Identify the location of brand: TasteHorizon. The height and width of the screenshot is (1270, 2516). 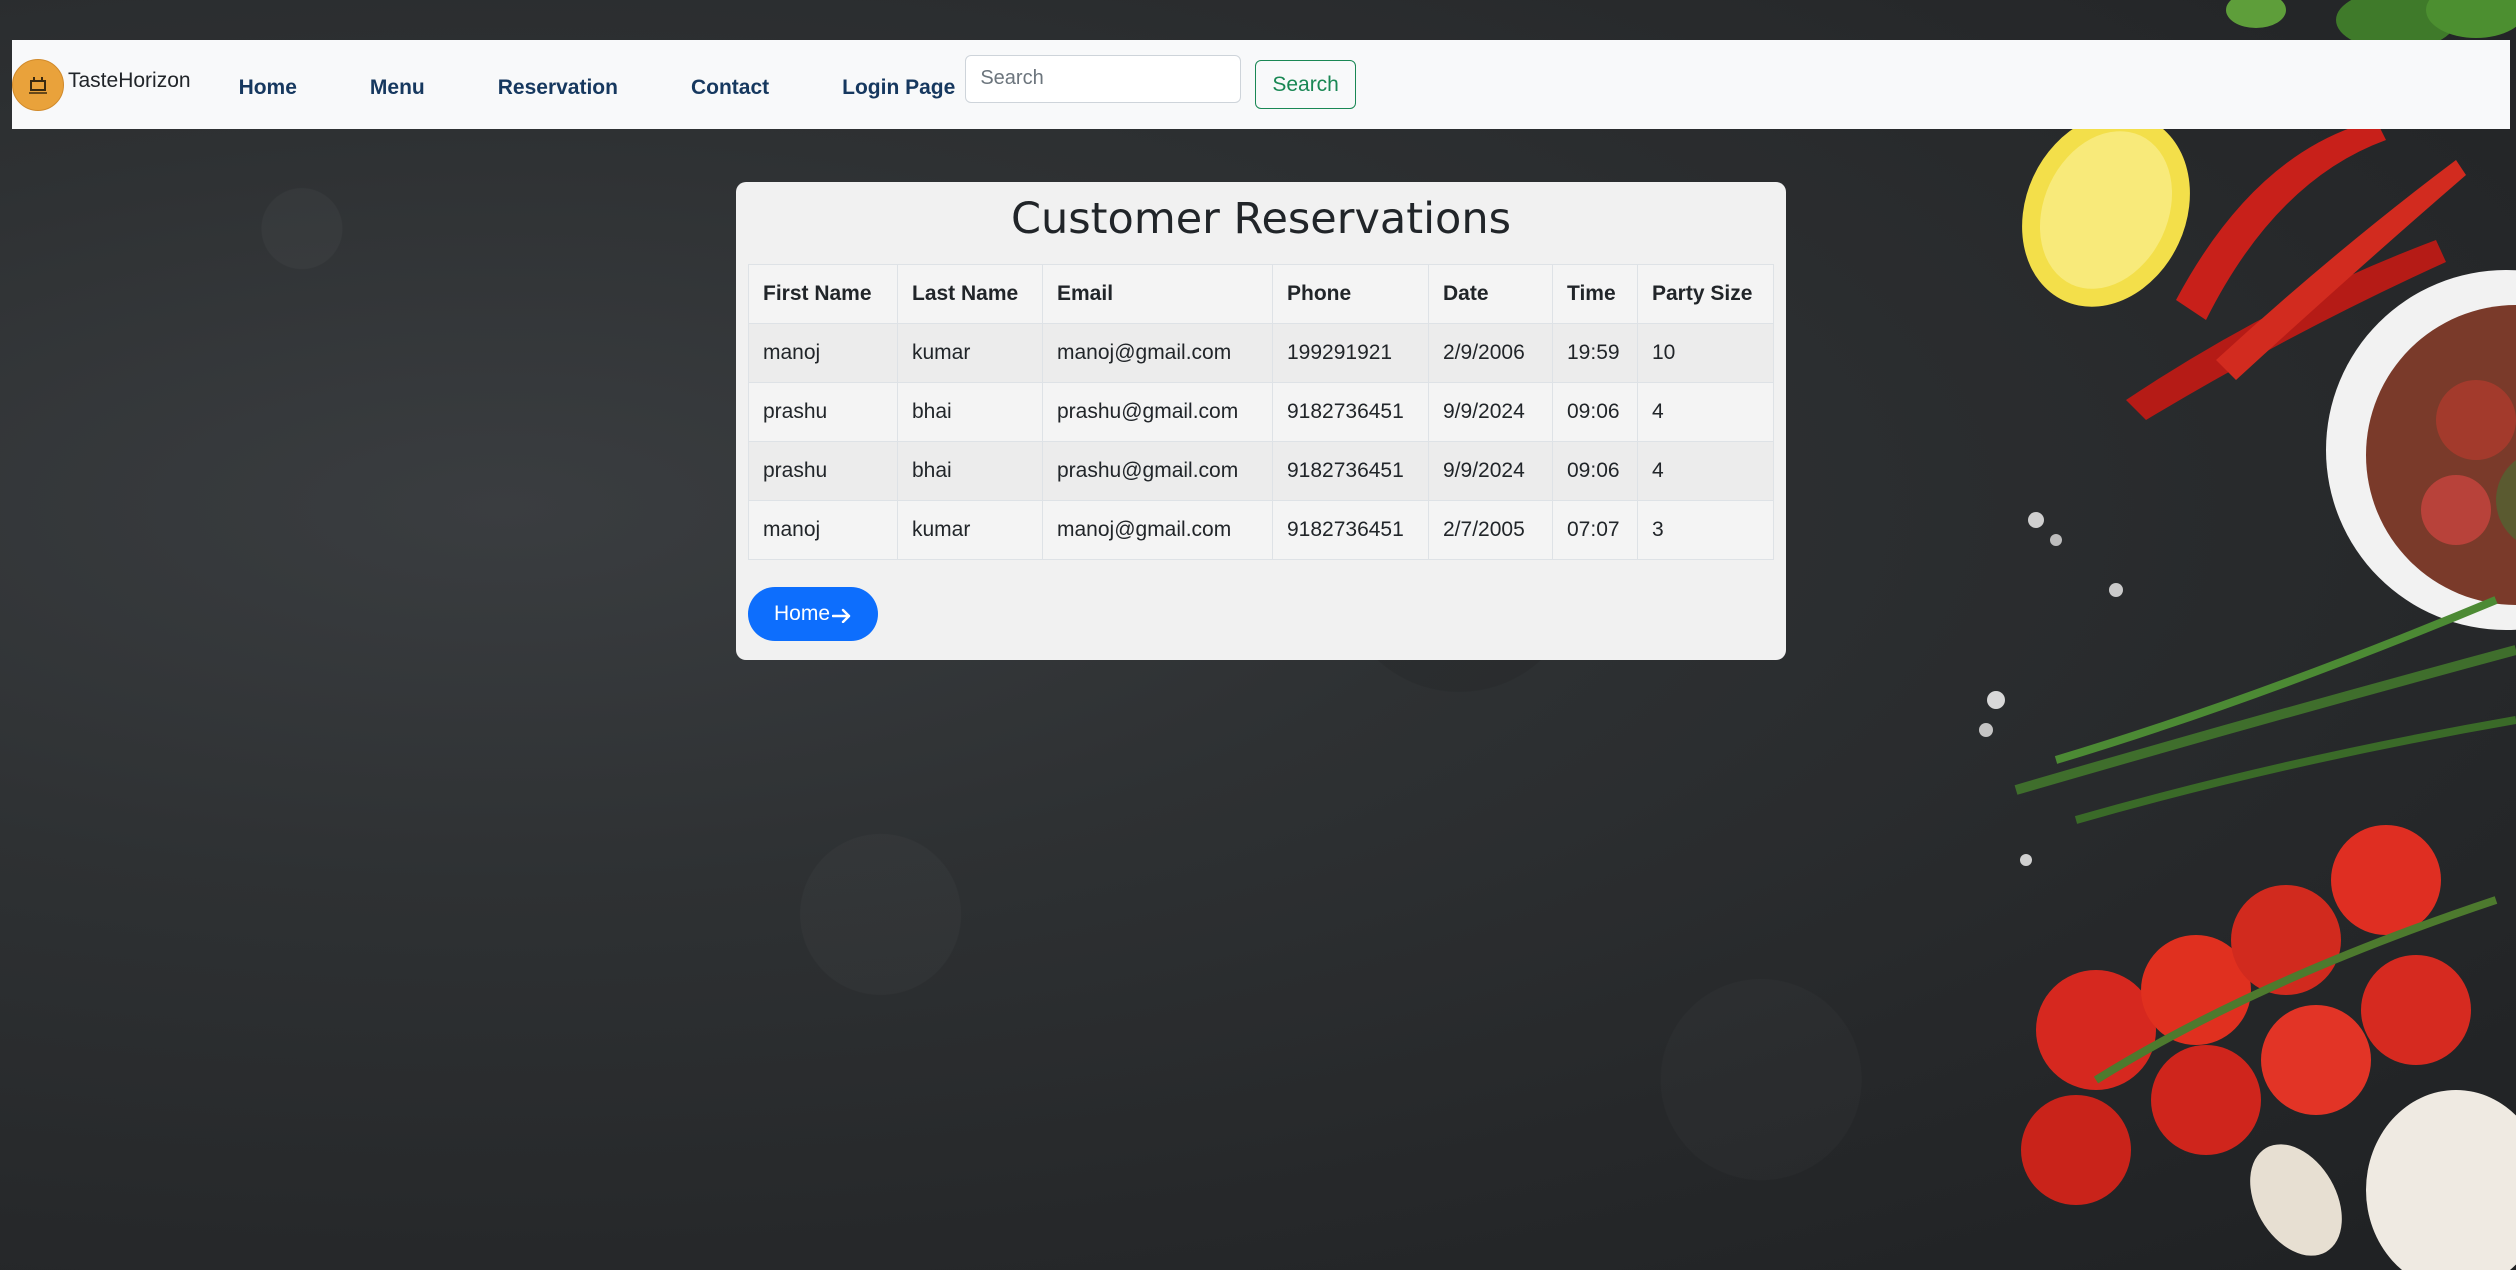
(101, 84).